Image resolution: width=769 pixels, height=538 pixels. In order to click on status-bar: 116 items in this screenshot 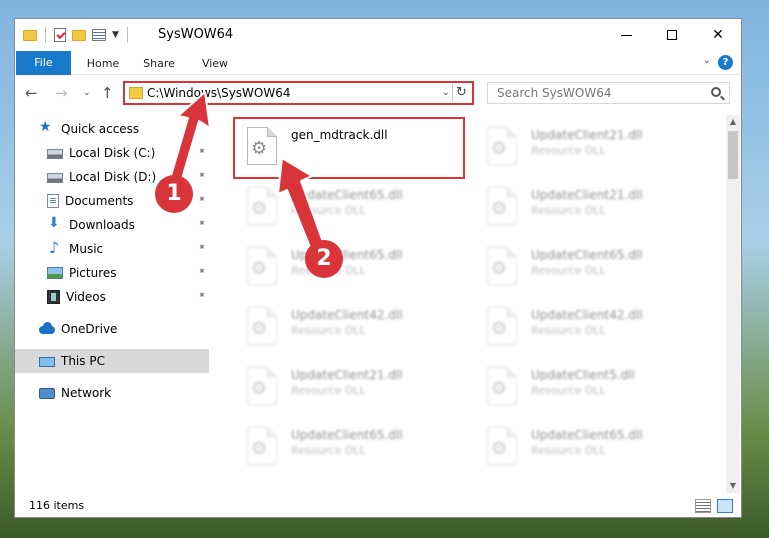, I will do `click(378, 506)`.